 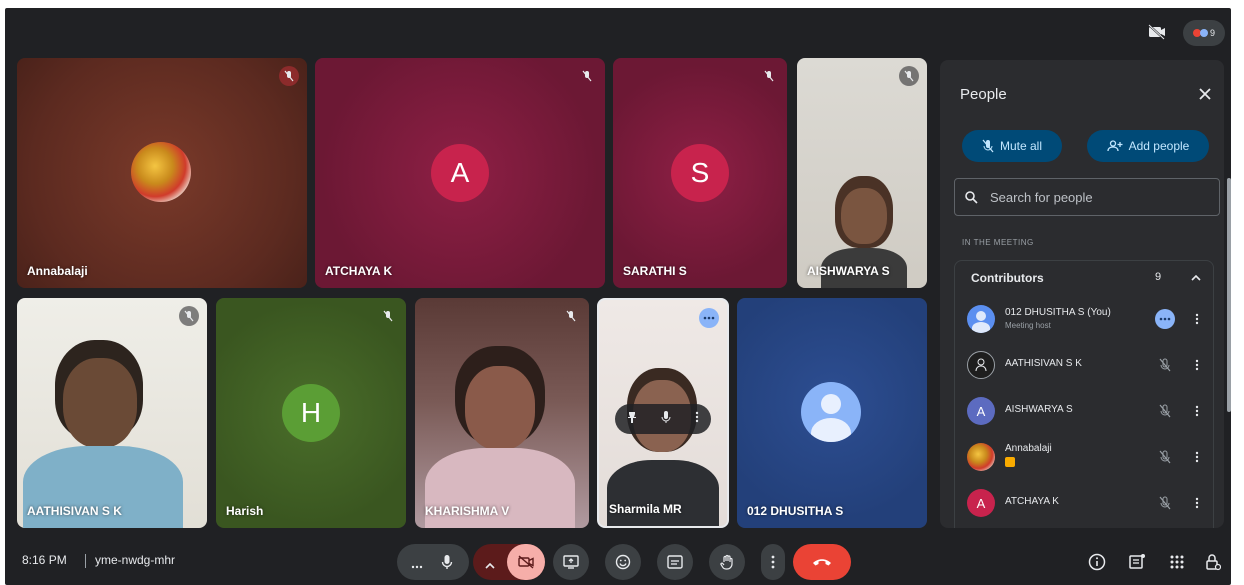 I want to click on end-call-icon, so click(x=822, y=562).